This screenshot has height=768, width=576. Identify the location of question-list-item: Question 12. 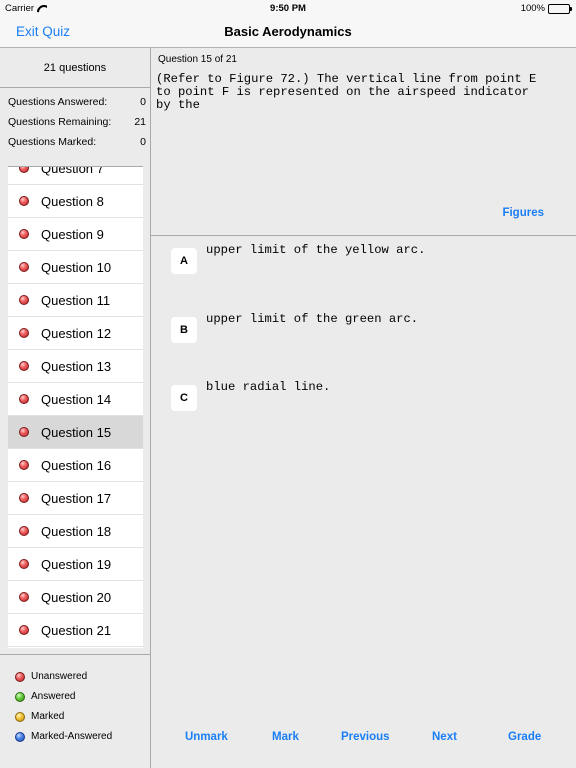
(75, 333).